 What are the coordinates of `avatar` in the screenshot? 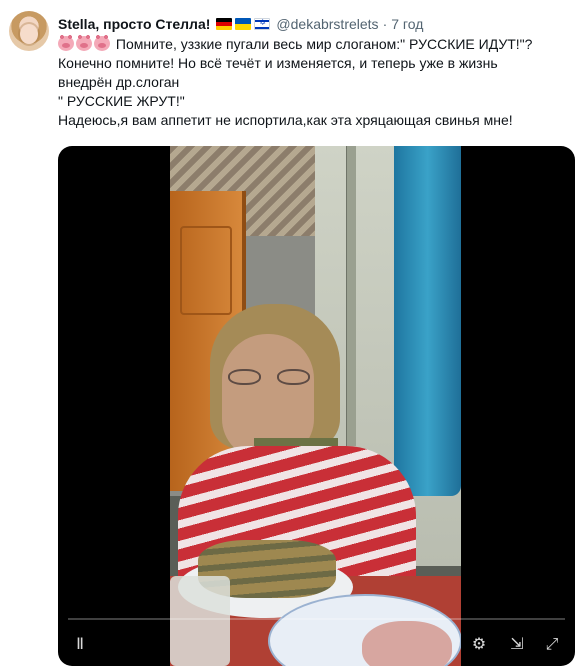 It's located at (29, 31).